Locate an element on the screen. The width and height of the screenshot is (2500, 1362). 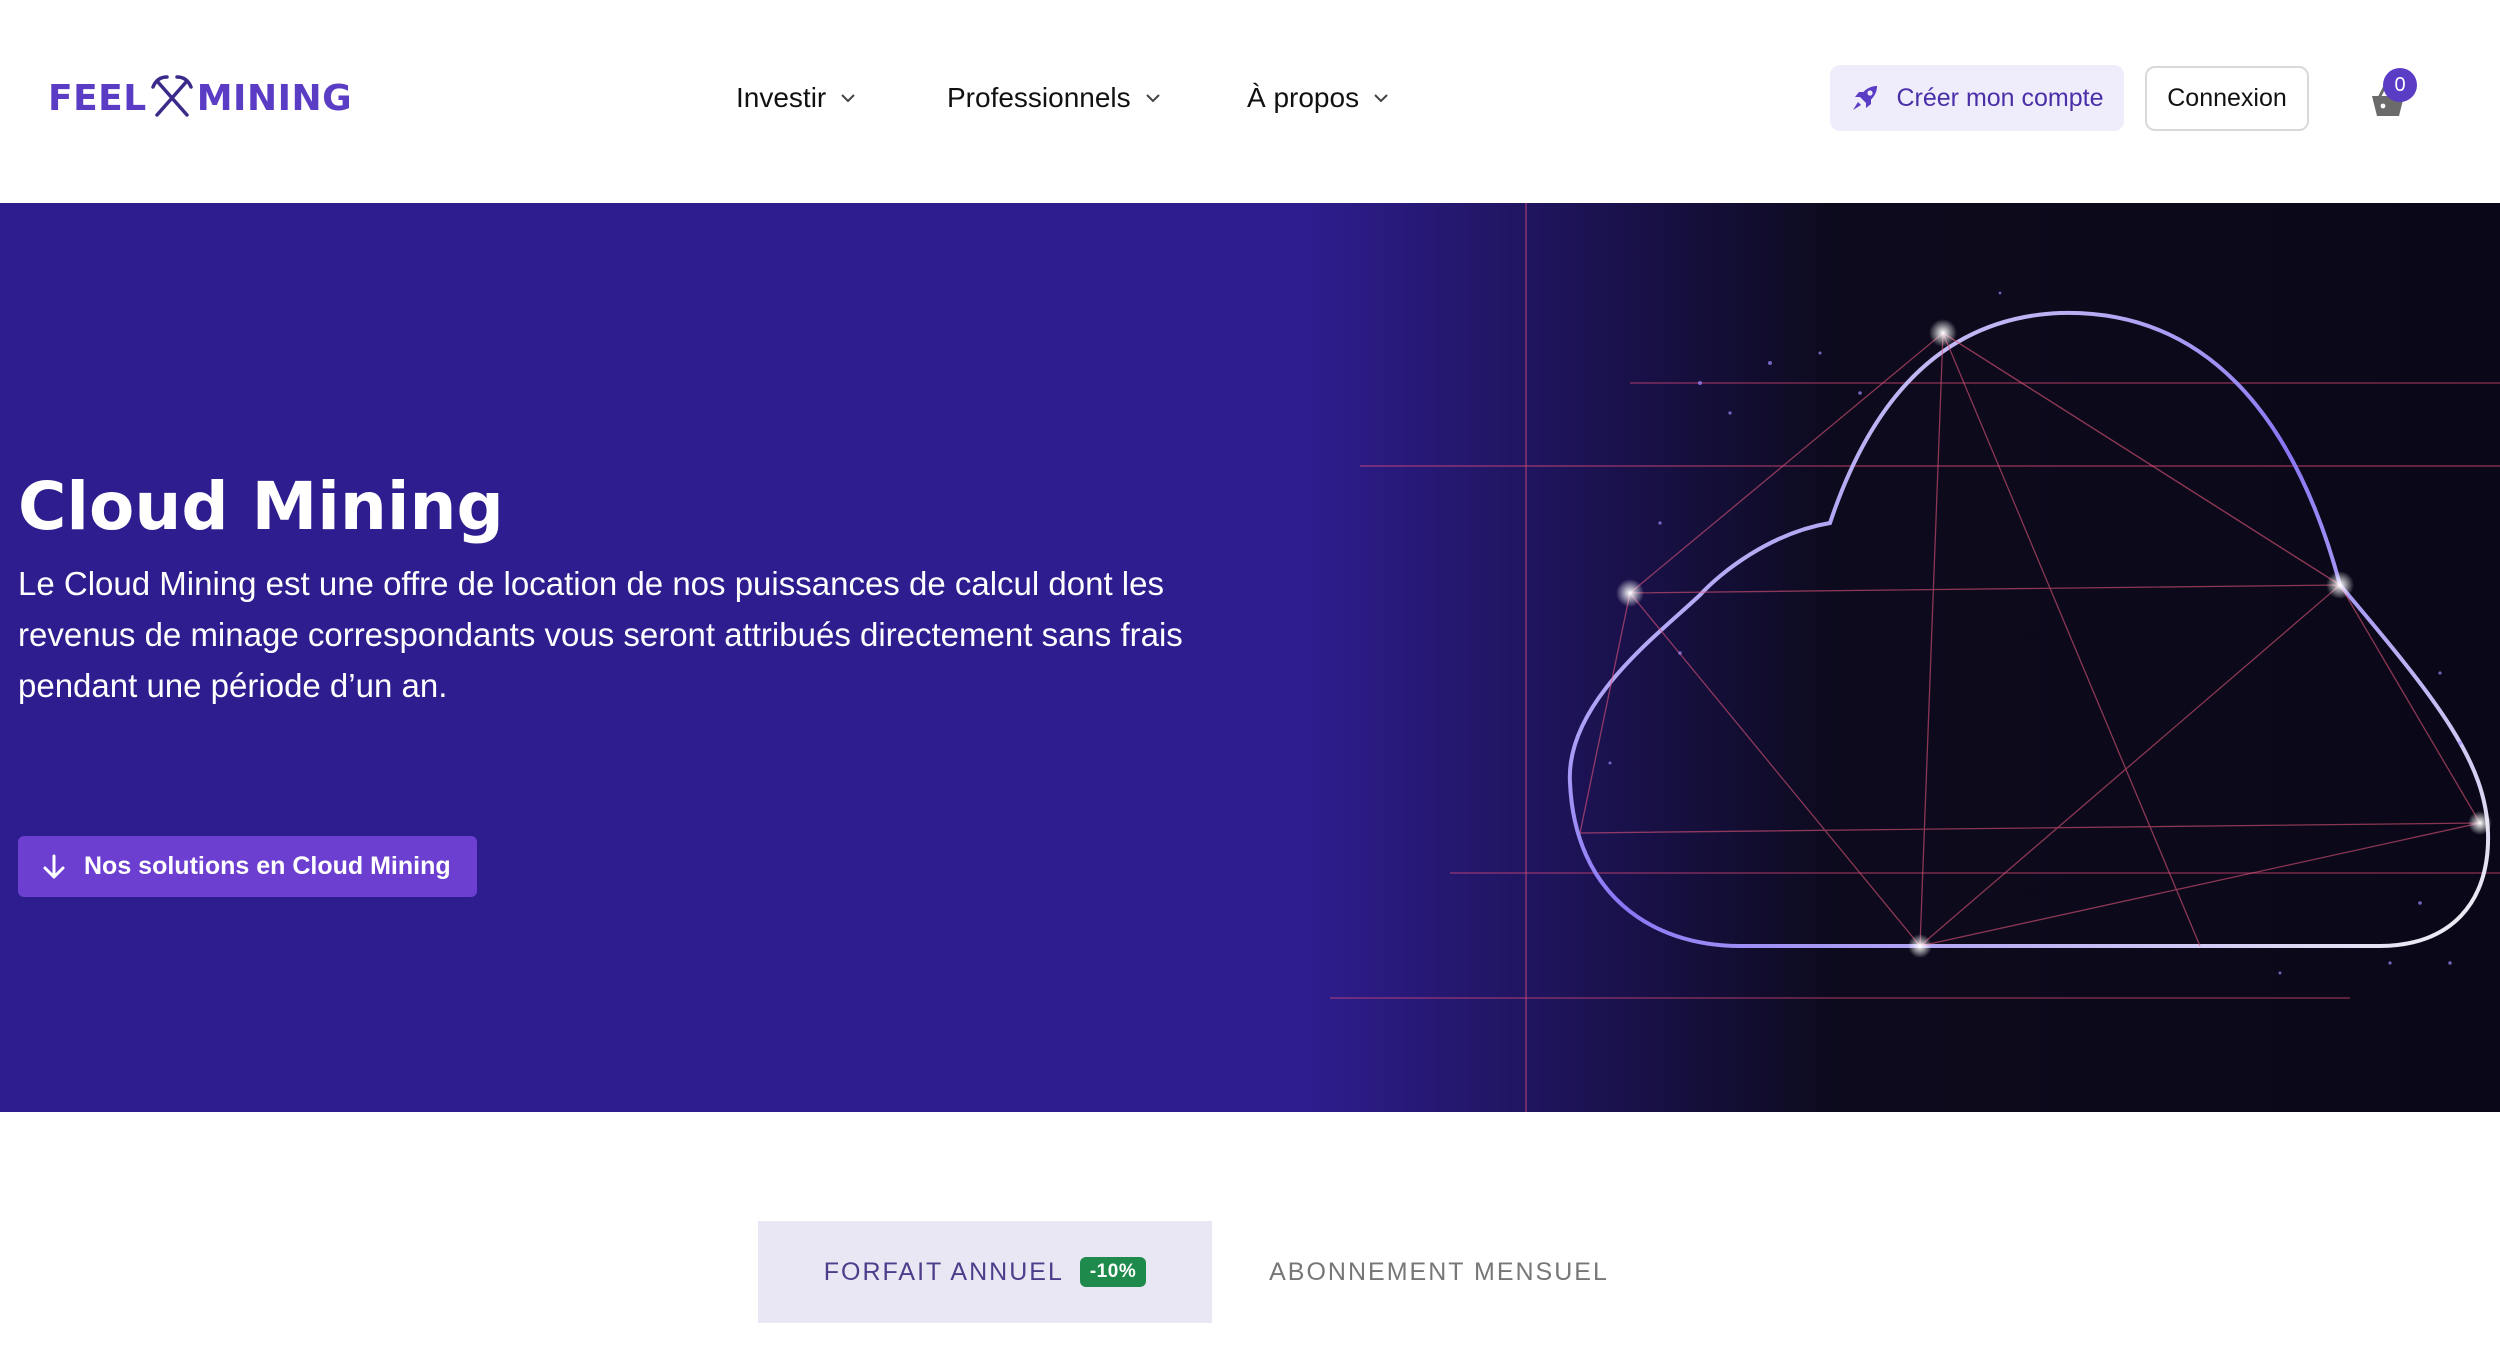
tab-monthly-subscription: ABONNEMENT MENSUEL is located at coordinates (1439, 1272).